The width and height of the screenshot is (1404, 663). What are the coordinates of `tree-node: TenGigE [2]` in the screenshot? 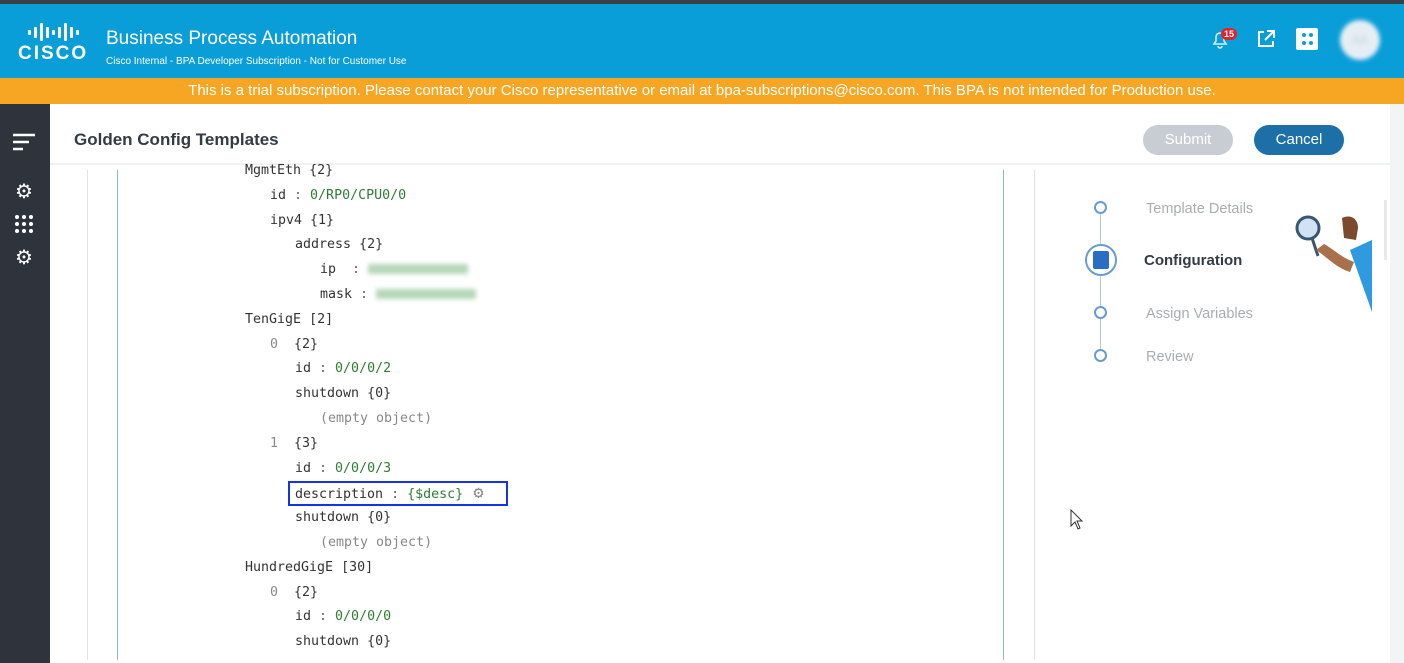 It's located at (289, 320).